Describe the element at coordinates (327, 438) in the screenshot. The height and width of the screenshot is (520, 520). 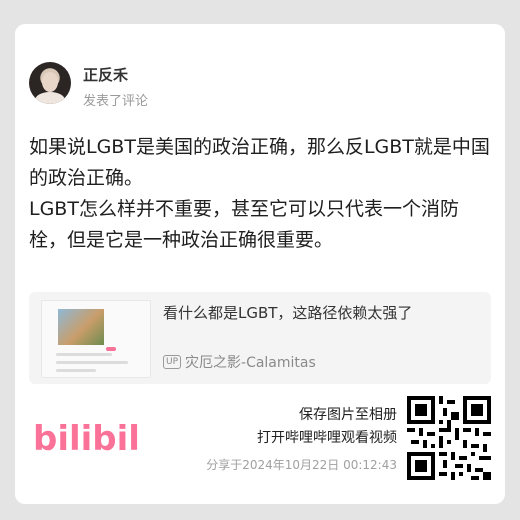
I see `open-app-line: 打开哔哩哔哩观看视频` at that location.